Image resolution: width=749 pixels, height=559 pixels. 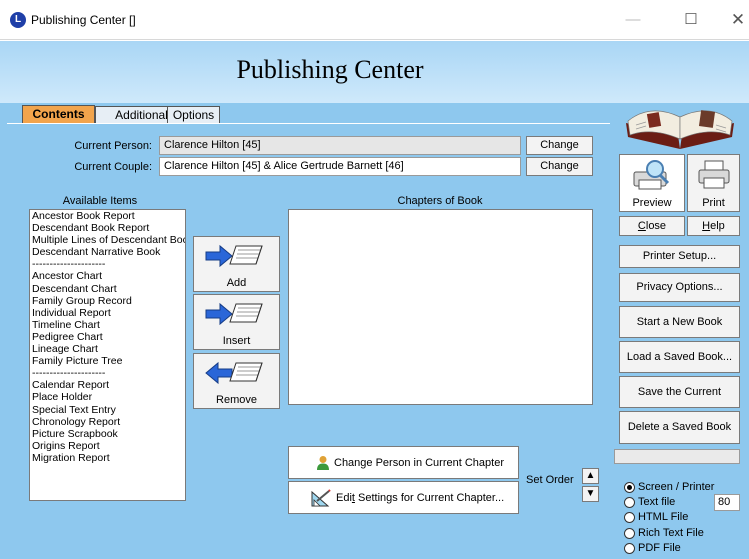 I want to click on print-label: Print, so click(x=713, y=203).